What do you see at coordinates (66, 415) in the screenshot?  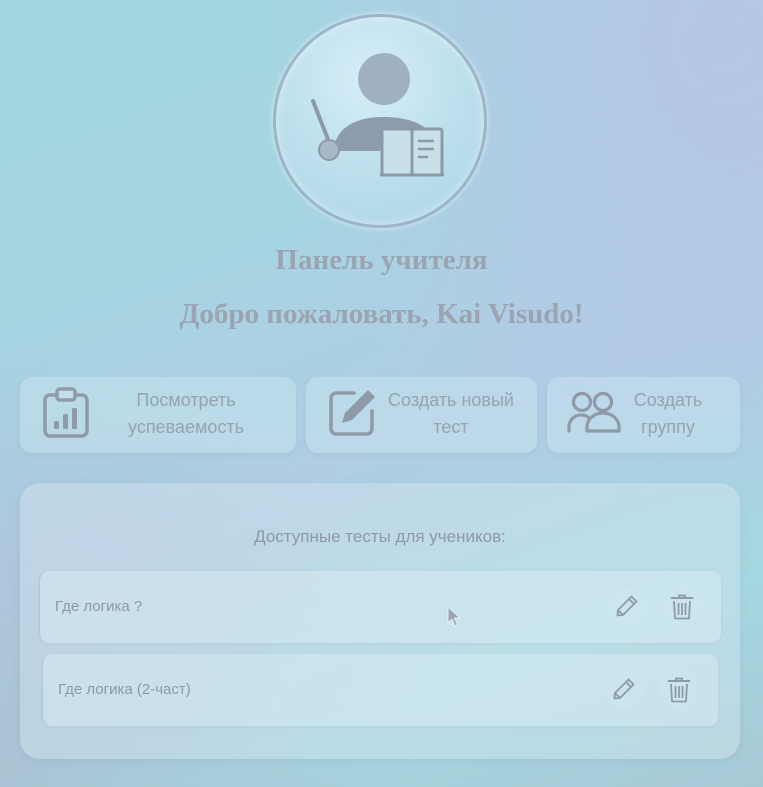 I see `clipboard-chart-icon` at bounding box center [66, 415].